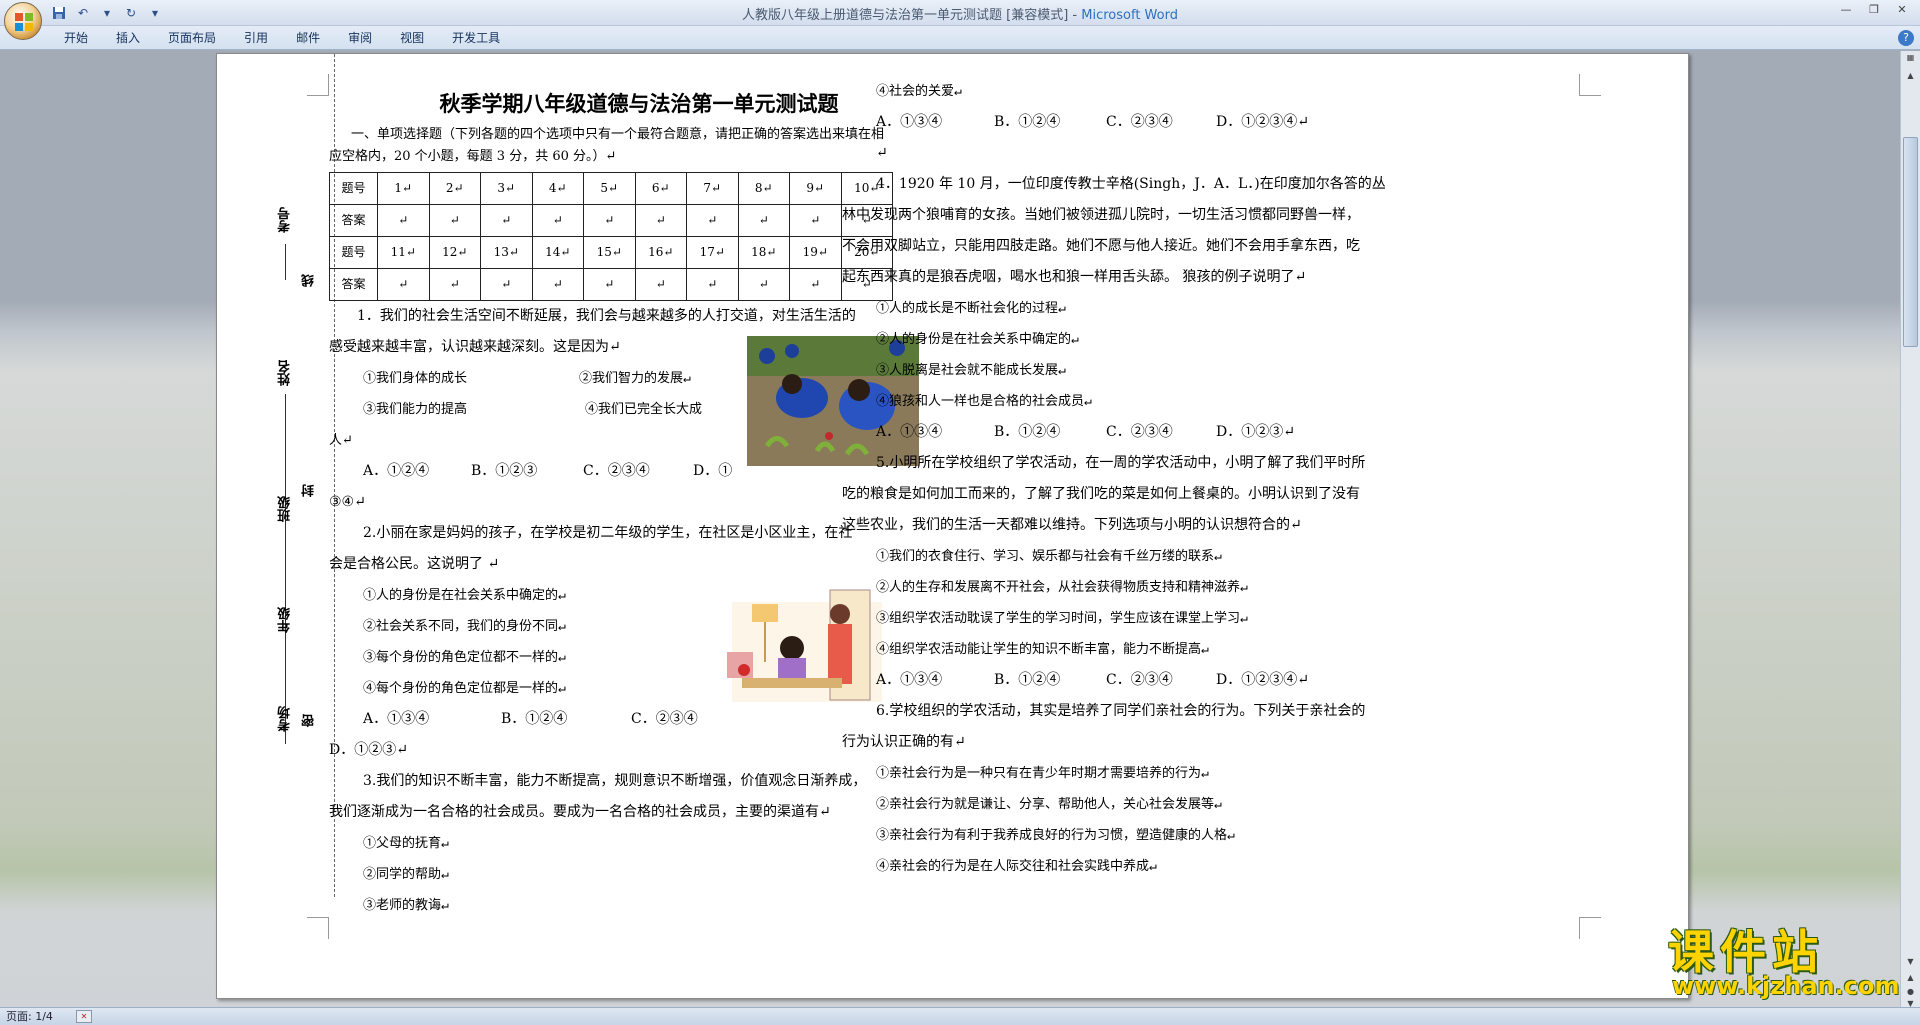  What do you see at coordinates (904, 742) in the screenshot?
I see `question-6-text-cont: 行为认识正确的有↵` at bounding box center [904, 742].